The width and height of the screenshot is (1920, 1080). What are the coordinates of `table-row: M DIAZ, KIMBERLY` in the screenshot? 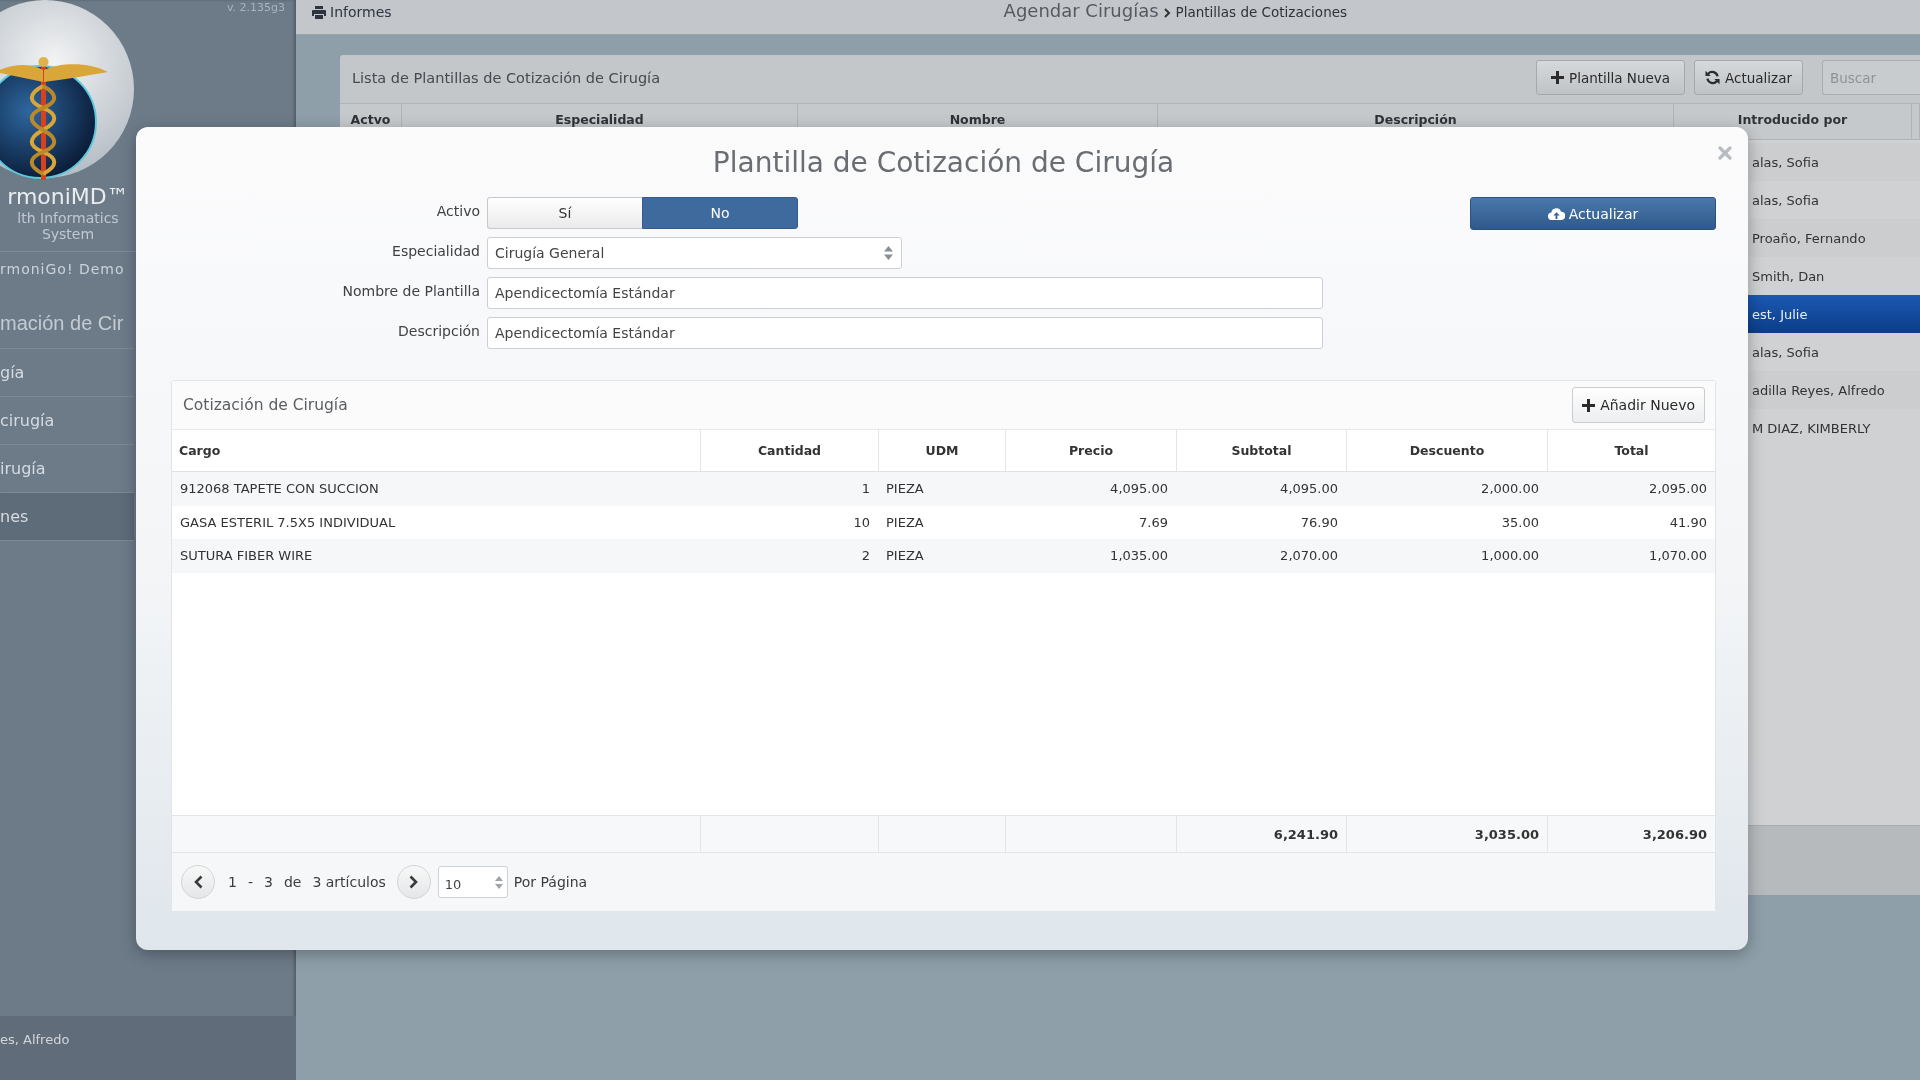 It's located at (1834, 428).